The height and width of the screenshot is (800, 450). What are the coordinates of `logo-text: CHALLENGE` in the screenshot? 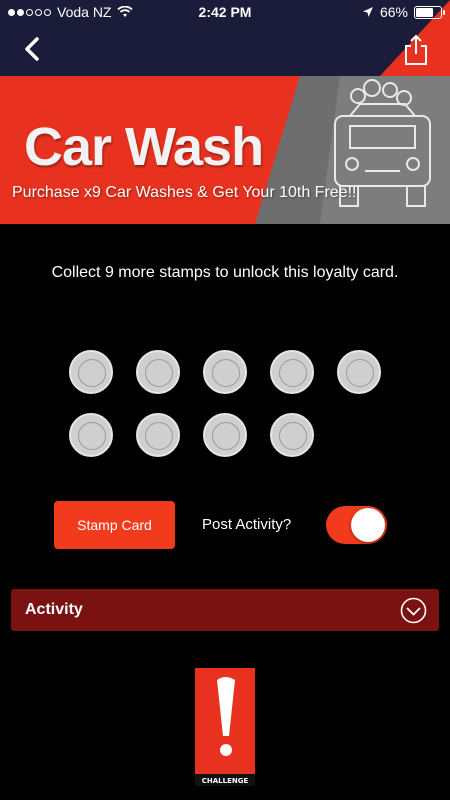 It's located at (225, 781).